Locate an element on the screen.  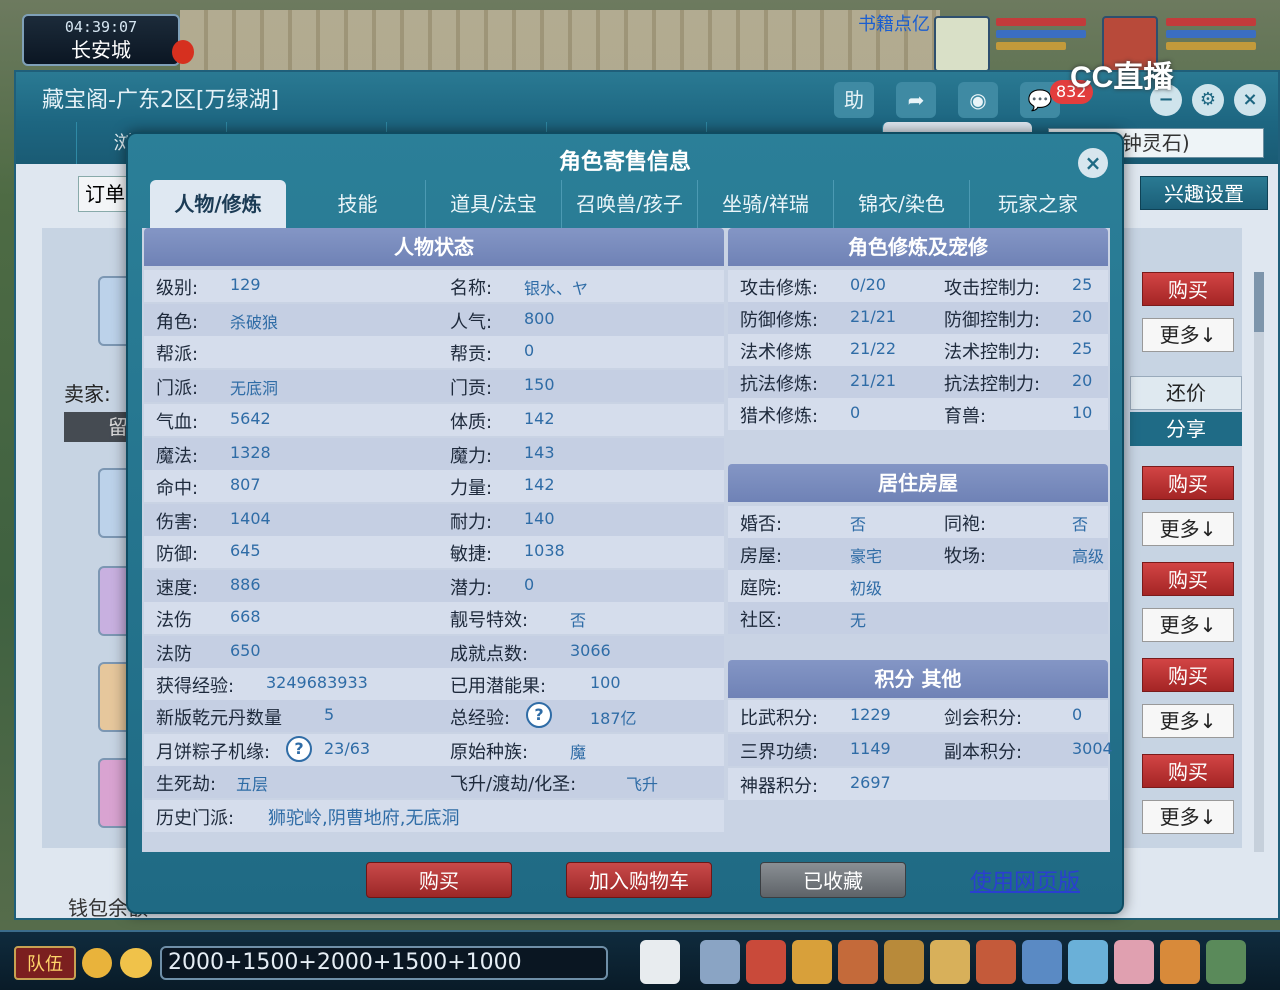
info-label: 比武积分: is located at coordinates (779, 718).